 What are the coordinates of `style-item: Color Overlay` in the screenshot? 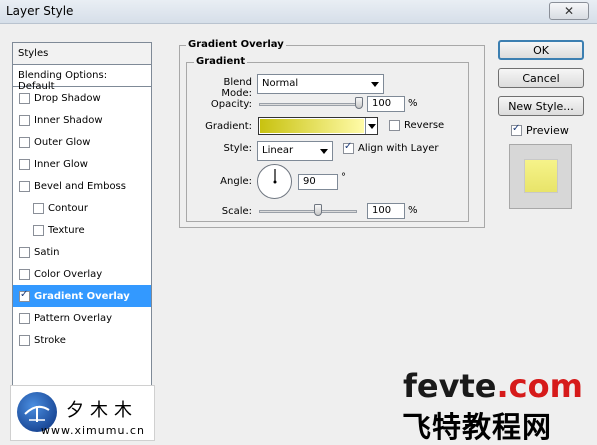 It's located at (82, 274).